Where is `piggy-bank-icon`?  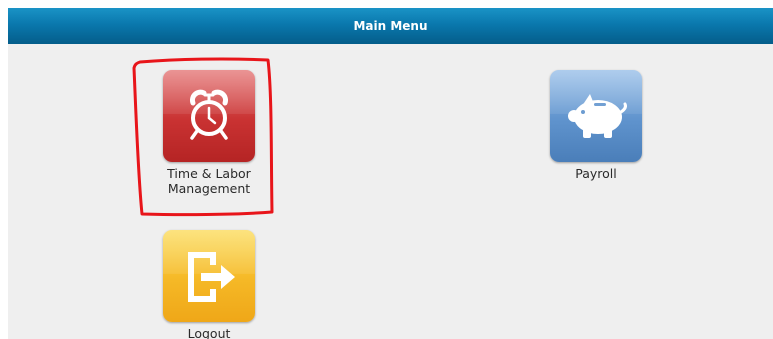
piggy-bank-icon is located at coordinates (597, 116).